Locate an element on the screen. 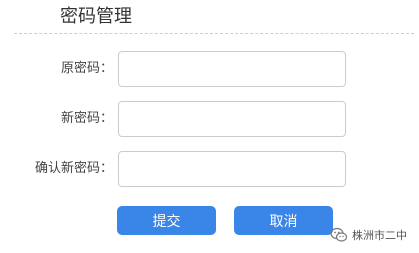 The image size is (419, 253). wechat-icon is located at coordinates (339, 235).